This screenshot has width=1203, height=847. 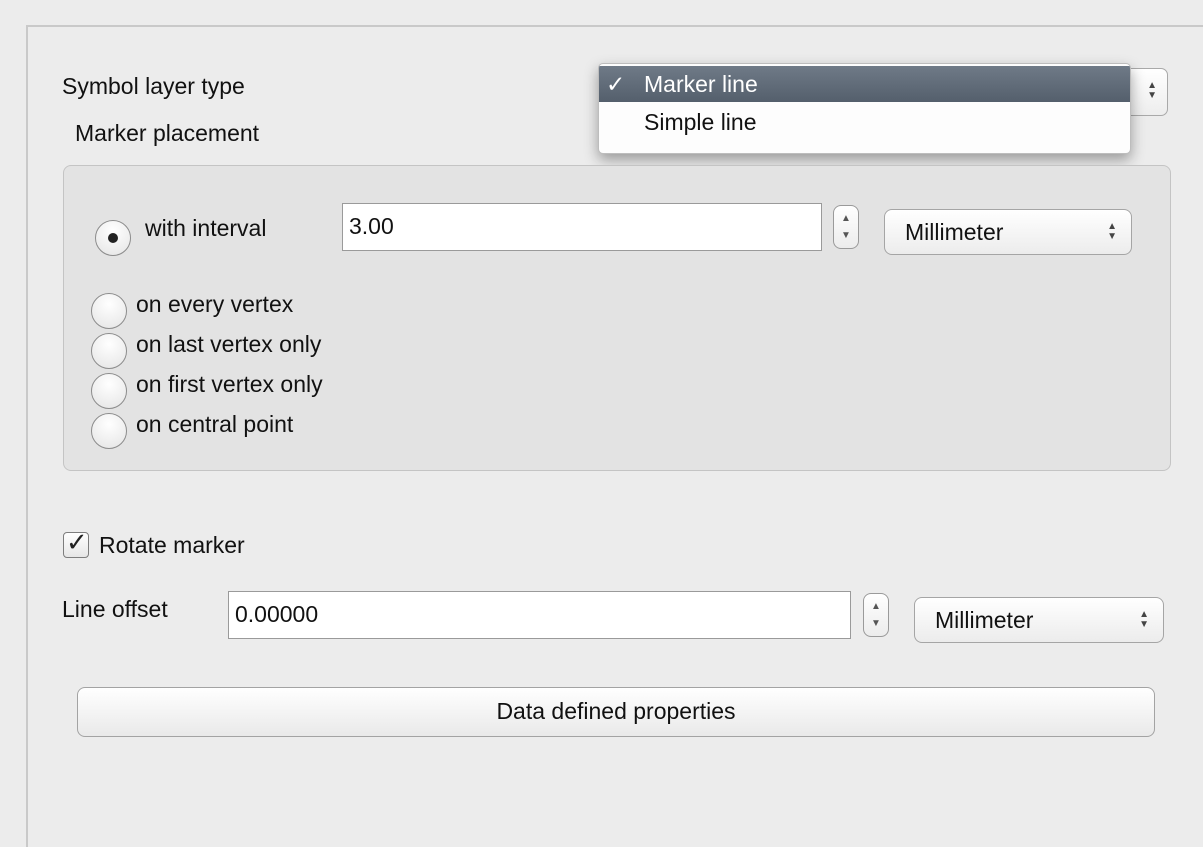 What do you see at coordinates (864, 122) in the screenshot?
I see `dropdown-option-simple-line: Simple line` at bounding box center [864, 122].